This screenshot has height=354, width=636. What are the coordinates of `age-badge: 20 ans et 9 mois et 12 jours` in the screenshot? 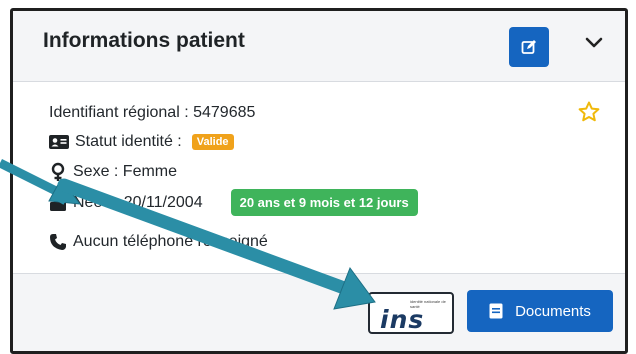 It's located at (324, 202).